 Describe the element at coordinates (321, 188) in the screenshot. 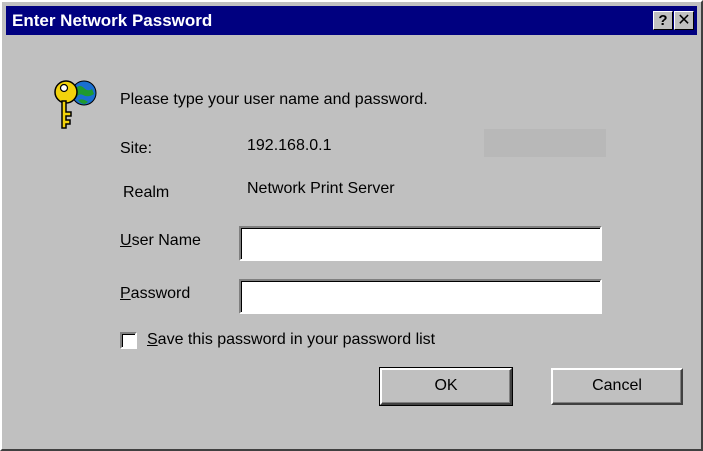

I see `realm-value: Network Print Server` at that location.